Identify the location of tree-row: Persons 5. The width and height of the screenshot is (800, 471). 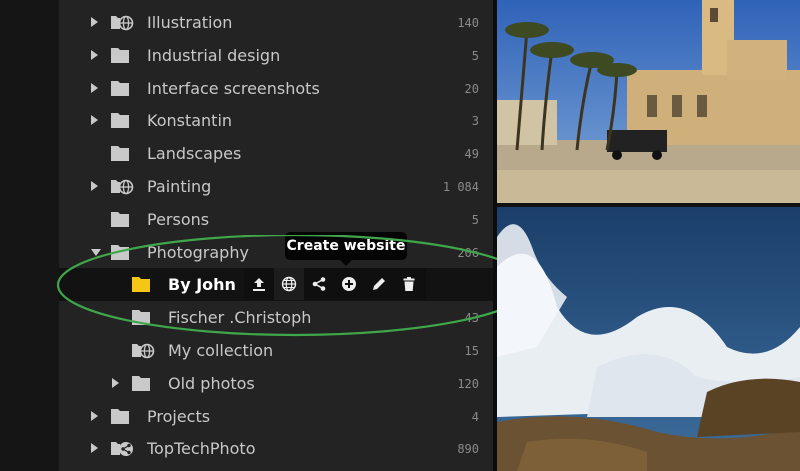
(276, 219).